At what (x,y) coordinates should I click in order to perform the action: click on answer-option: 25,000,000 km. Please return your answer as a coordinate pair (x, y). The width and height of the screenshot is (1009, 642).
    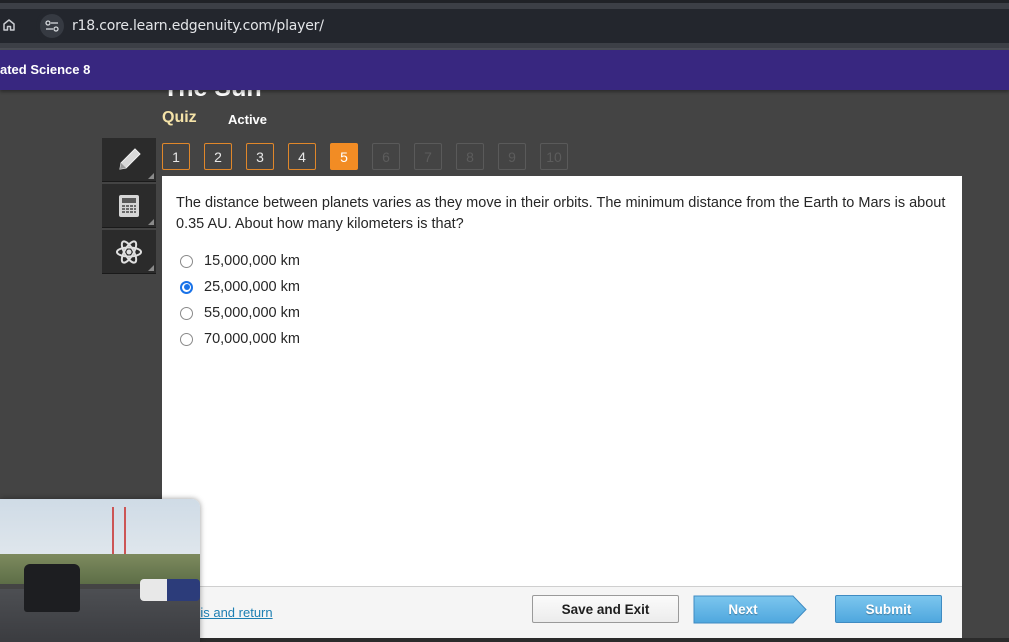
    Looking at the image, I should click on (240, 287).